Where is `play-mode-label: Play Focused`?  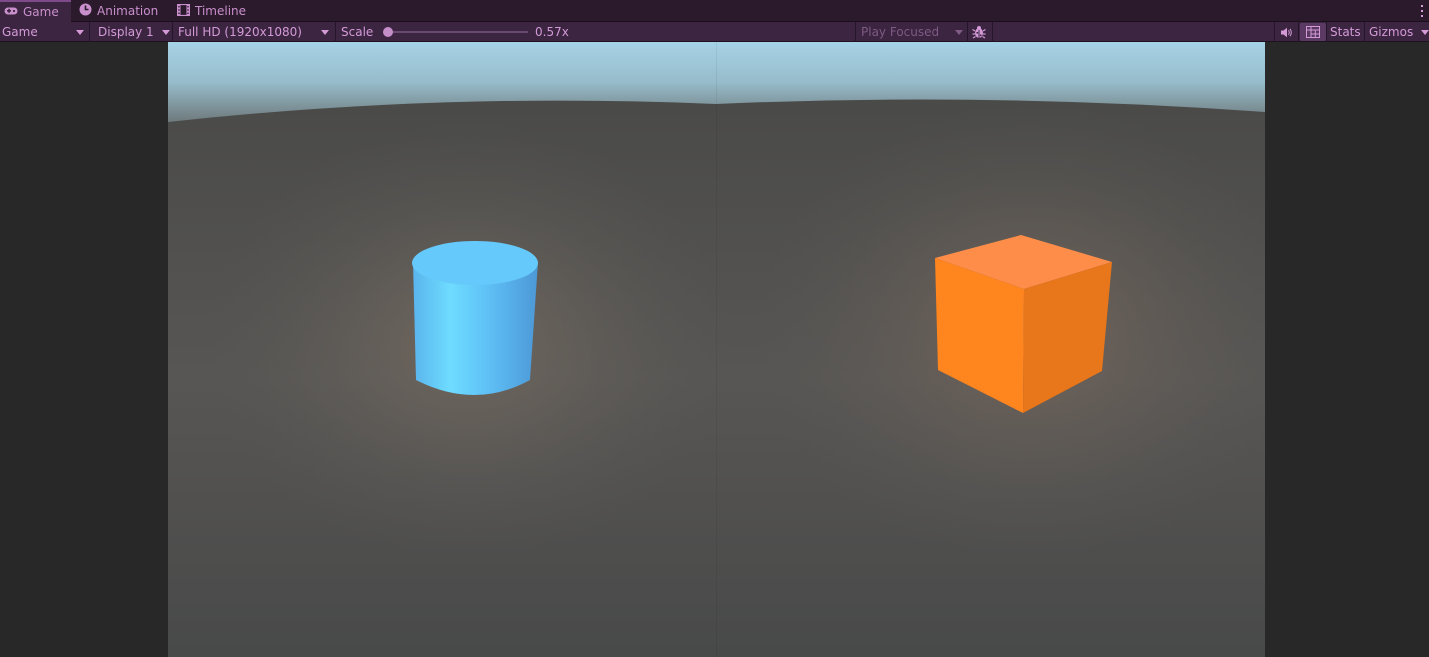
play-mode-label: Play Focused is located at coordinates (900, 32).